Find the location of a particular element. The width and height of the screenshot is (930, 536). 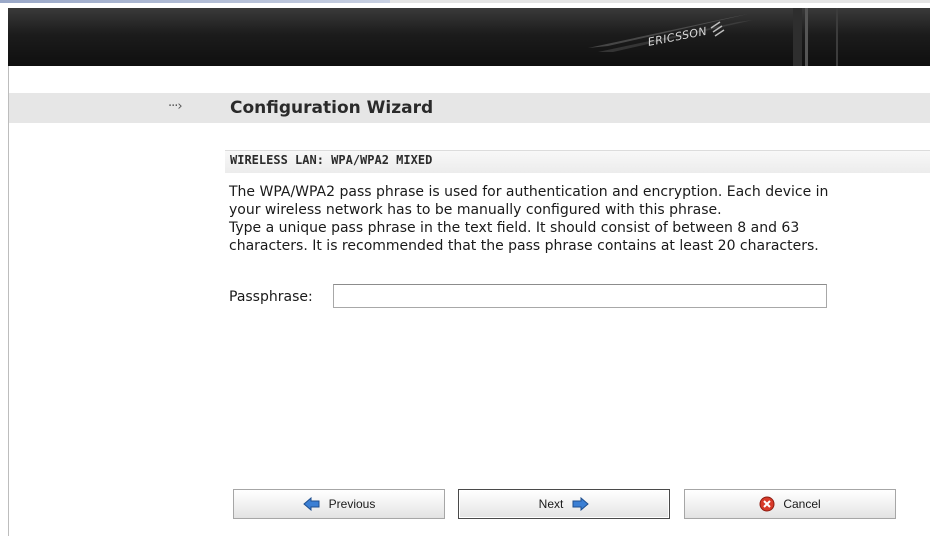

passphrase-label: Passphrase: is located at coordinates (271, 297).